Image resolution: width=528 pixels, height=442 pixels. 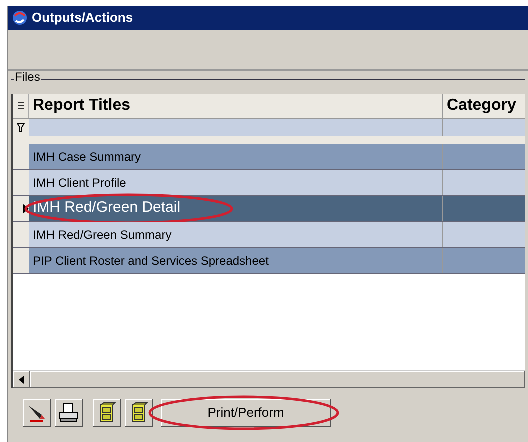 I want to click on app-icon, so click(x=20, y=18).